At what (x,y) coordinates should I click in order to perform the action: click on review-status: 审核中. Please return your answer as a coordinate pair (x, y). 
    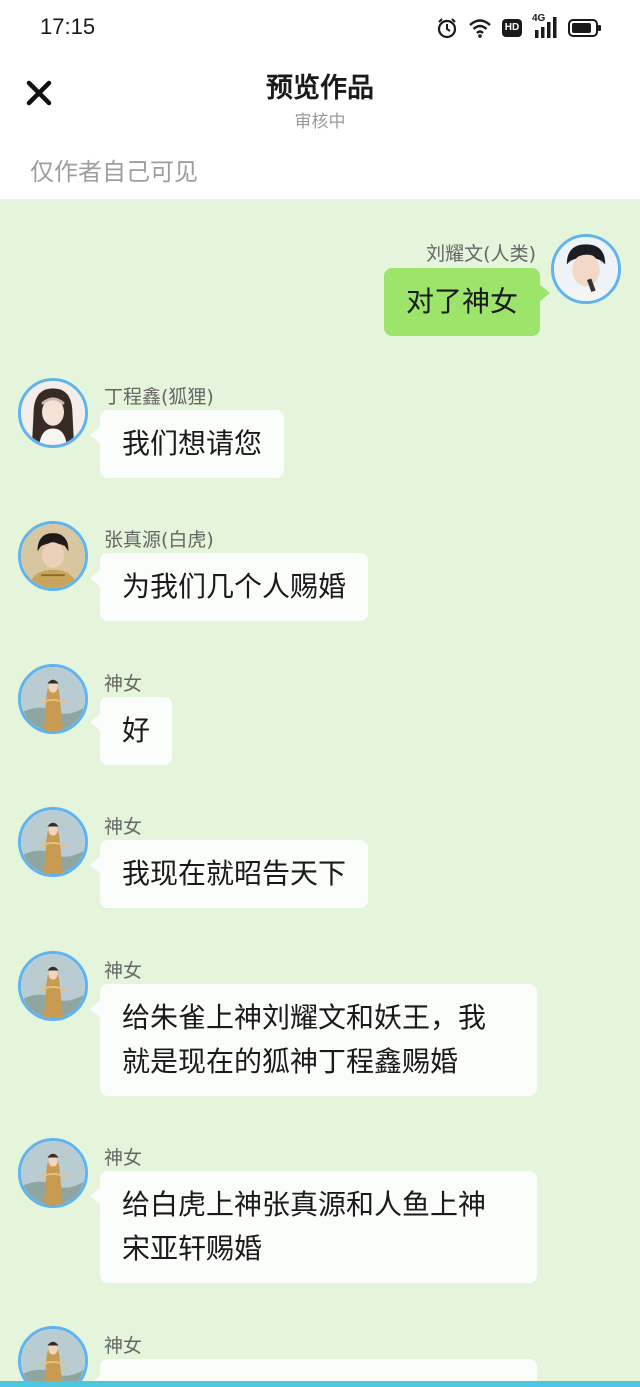
    Looking at the image, I should click on (320, 122).